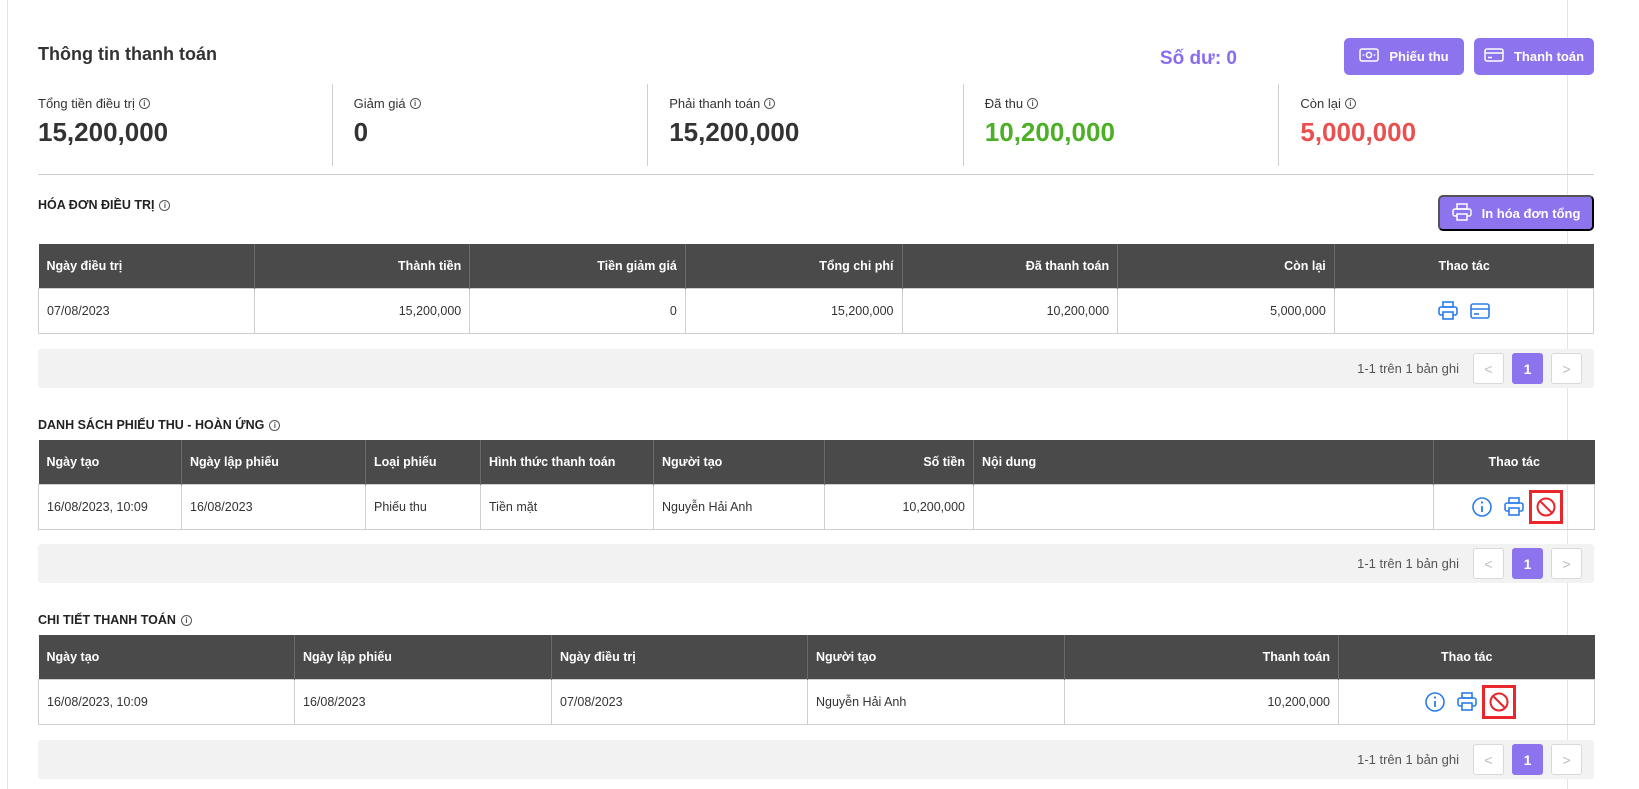 The image size is (1639, 789). I want to click on invoices-title-text: HÓA ĐƠN ĐIỀU TRỊ, so click(96, 205).